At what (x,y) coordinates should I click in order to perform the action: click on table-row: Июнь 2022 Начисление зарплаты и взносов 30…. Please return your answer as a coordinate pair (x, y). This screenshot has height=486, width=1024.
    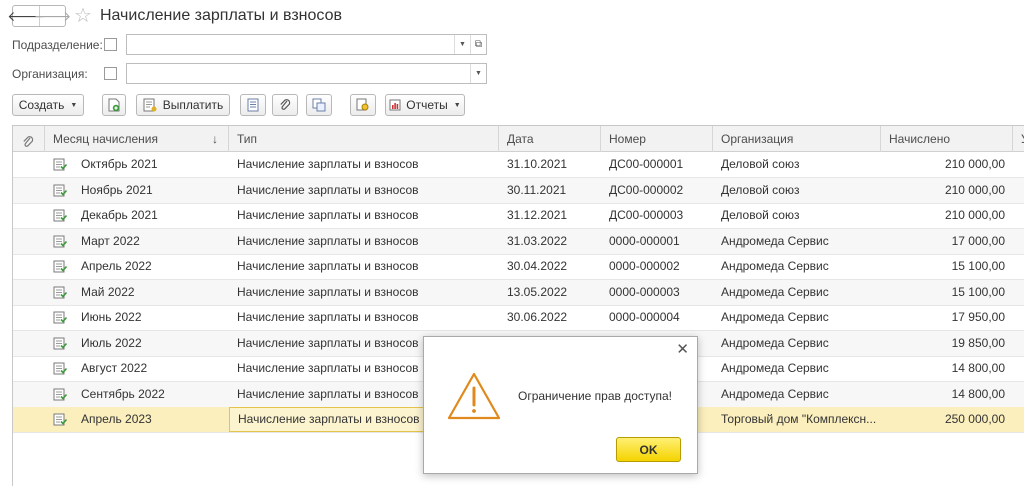
    Looking at the image, I should click on (518, 318).